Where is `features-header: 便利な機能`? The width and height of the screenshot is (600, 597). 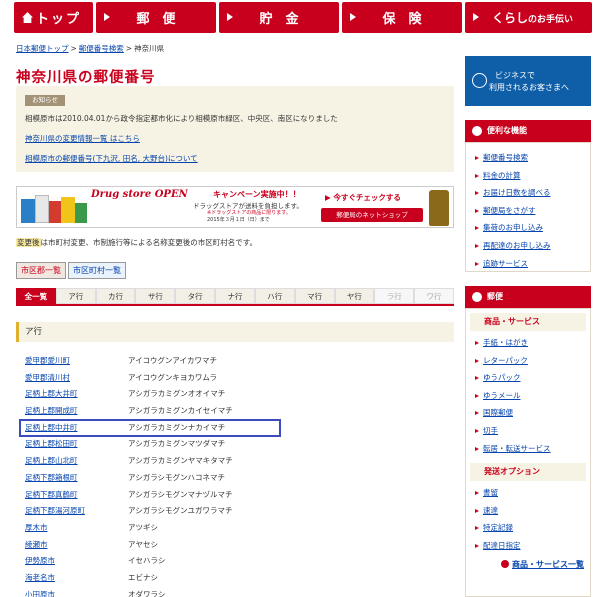 features-header: 便利な機能 is located at coordinates (528, 131).